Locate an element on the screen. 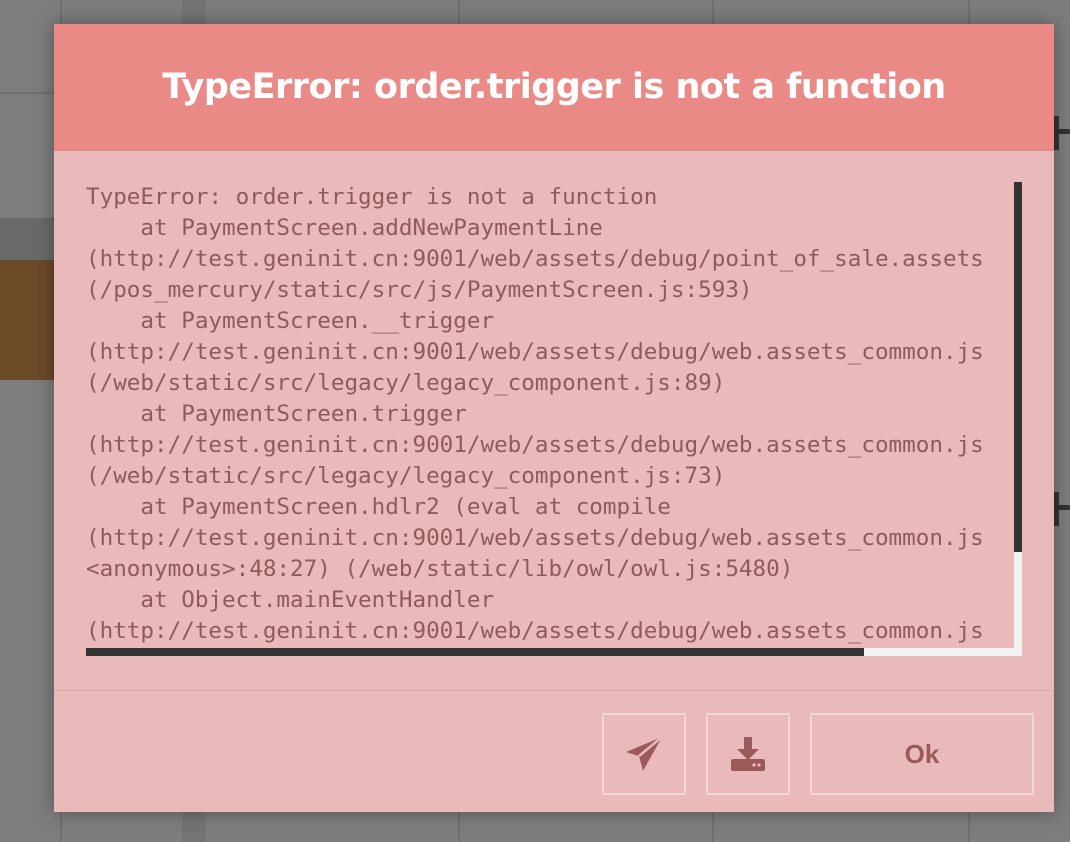 Image resolution: width=1070 pixels, height=842 pixels. horizontal-scrollbar is located at coordinates (554, 652).